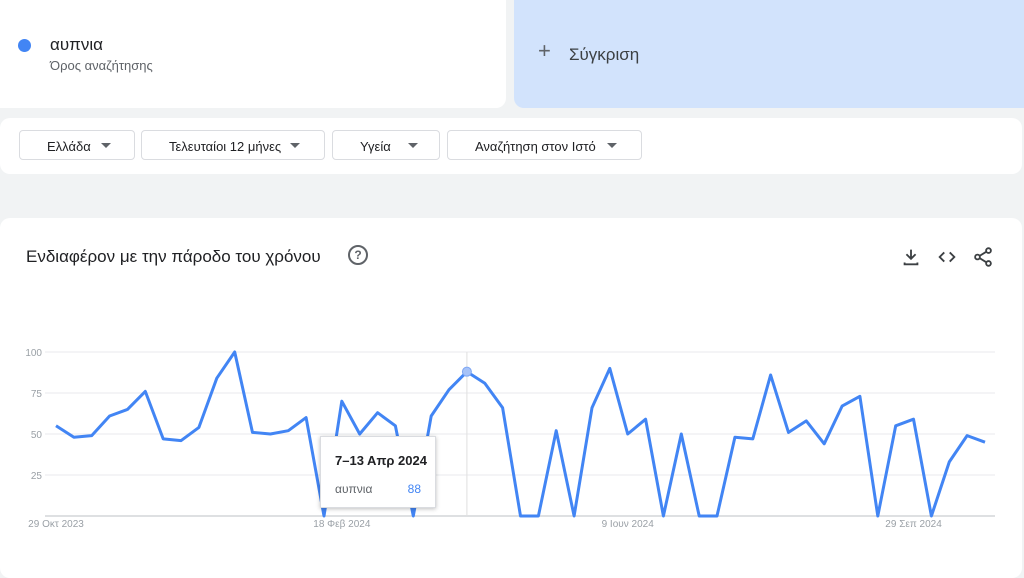 The image size is (1024, 578). What do you see at coordinates (913, 524) in the screenshot?
I see `x-tick-label: 29 Σεπ 2024` at bounding box center [913, 524].